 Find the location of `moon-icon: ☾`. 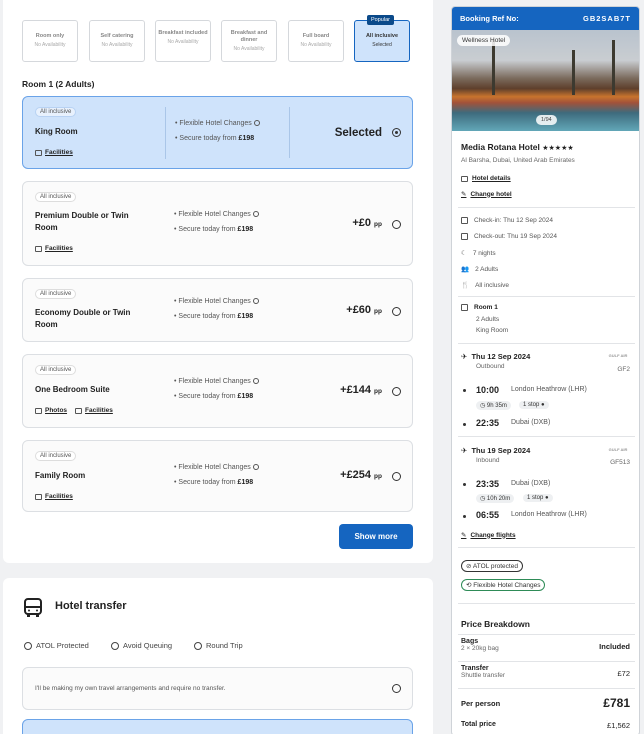

moon-icon: ☾ is located at coordinates (464, 253).